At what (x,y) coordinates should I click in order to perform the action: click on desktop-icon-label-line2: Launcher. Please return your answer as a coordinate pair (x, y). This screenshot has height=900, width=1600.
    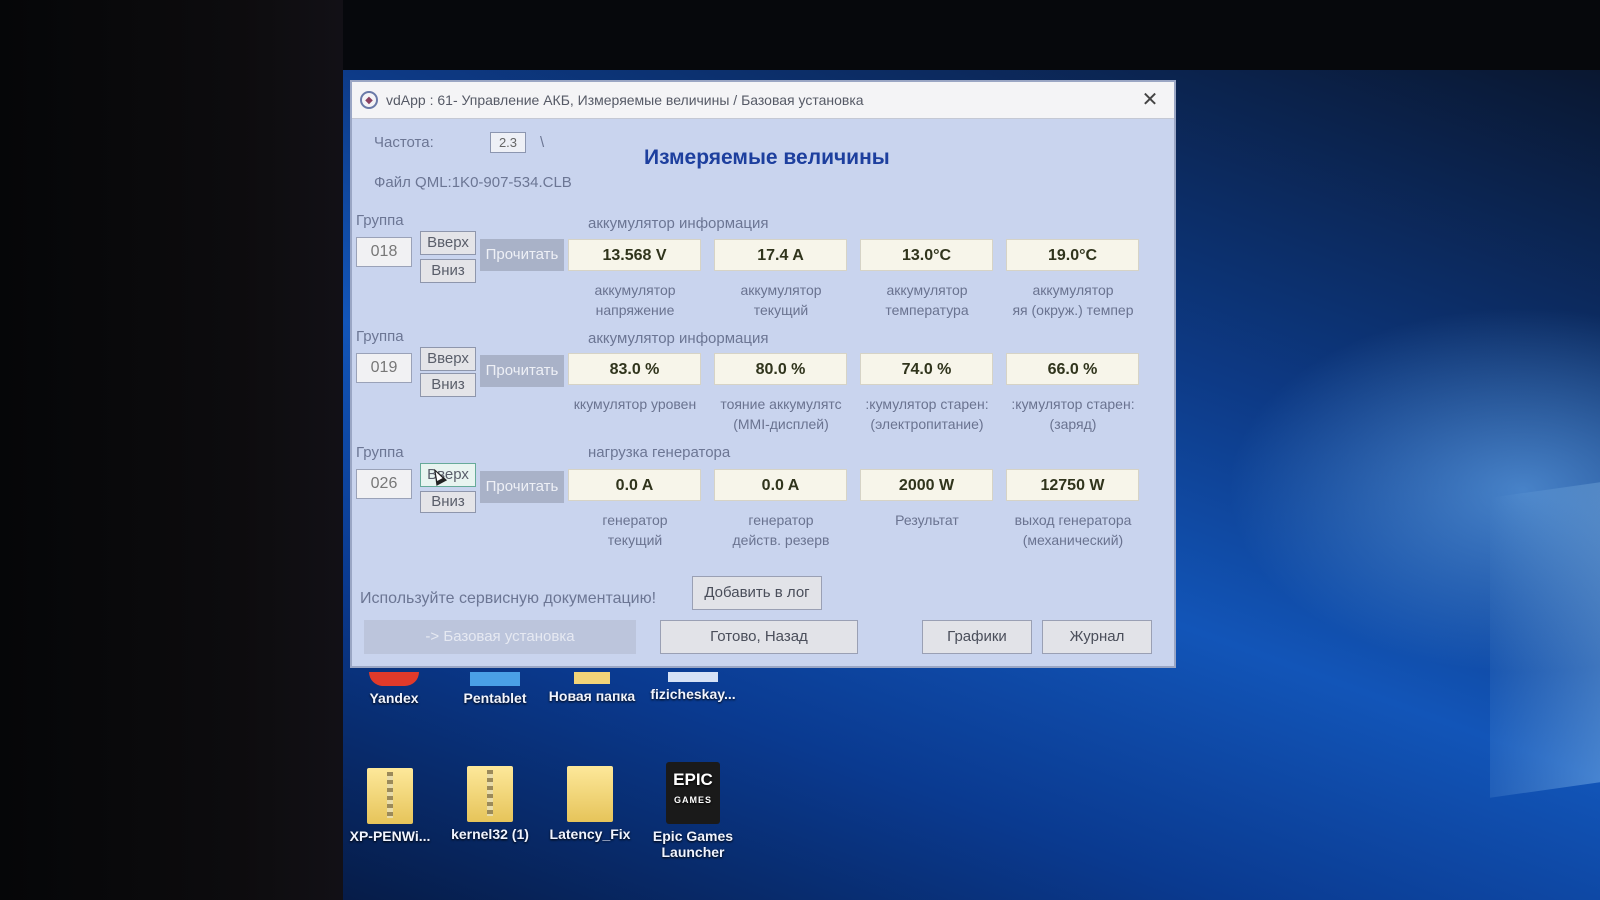
    Looking at the image, I should click on (693, 852).